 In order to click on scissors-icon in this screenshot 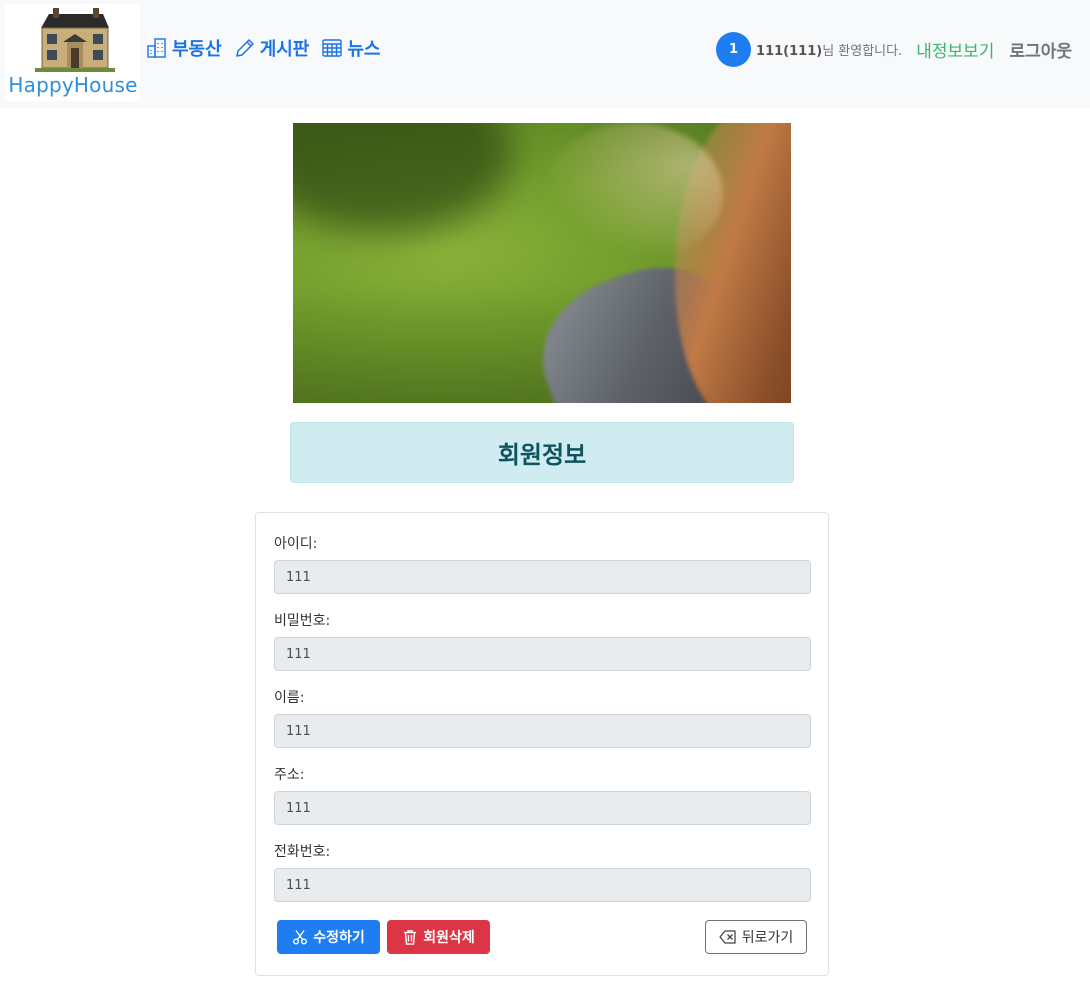, I will do `click(300, 937)`.